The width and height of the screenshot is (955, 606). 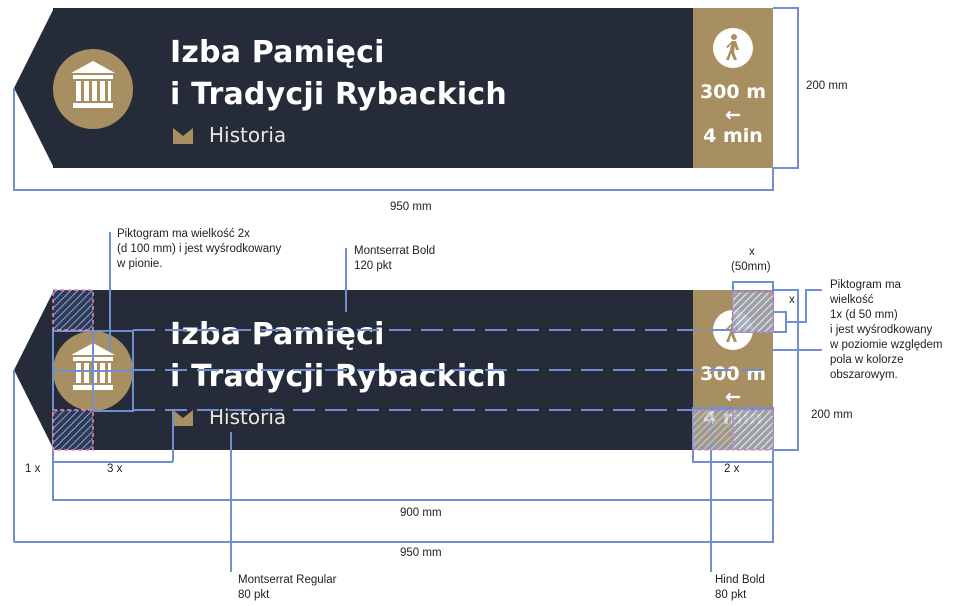 I want to click on dim-2x, so click(x=733, y=456).